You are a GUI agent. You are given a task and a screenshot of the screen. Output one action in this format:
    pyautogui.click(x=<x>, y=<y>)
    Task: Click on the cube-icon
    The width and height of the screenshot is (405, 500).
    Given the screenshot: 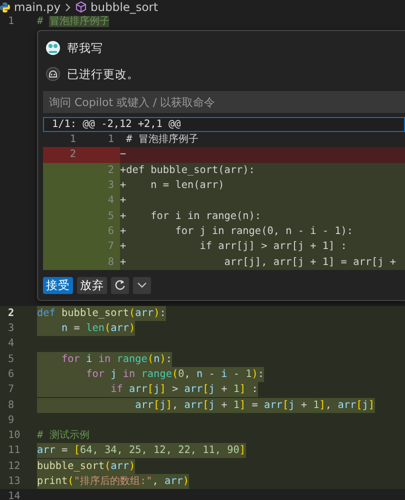 What is the action you would take?
    pyautogui.click(x=80, y=7)
    